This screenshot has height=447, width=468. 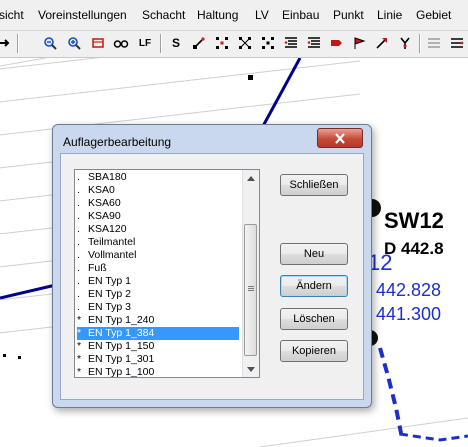 What do you see at coordinates (74, 43) in the screenshot?
I see `zoom-in-icon` at bounding box center [74, 43].